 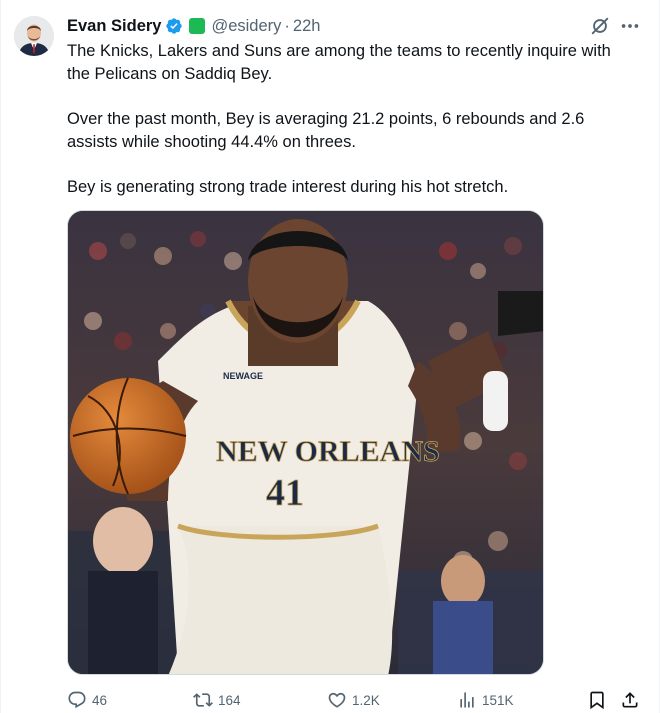 What do you see at coordinates (467, 700) in the screenshot?
I see `views-chart-icon` at bounding box center [467, 700].